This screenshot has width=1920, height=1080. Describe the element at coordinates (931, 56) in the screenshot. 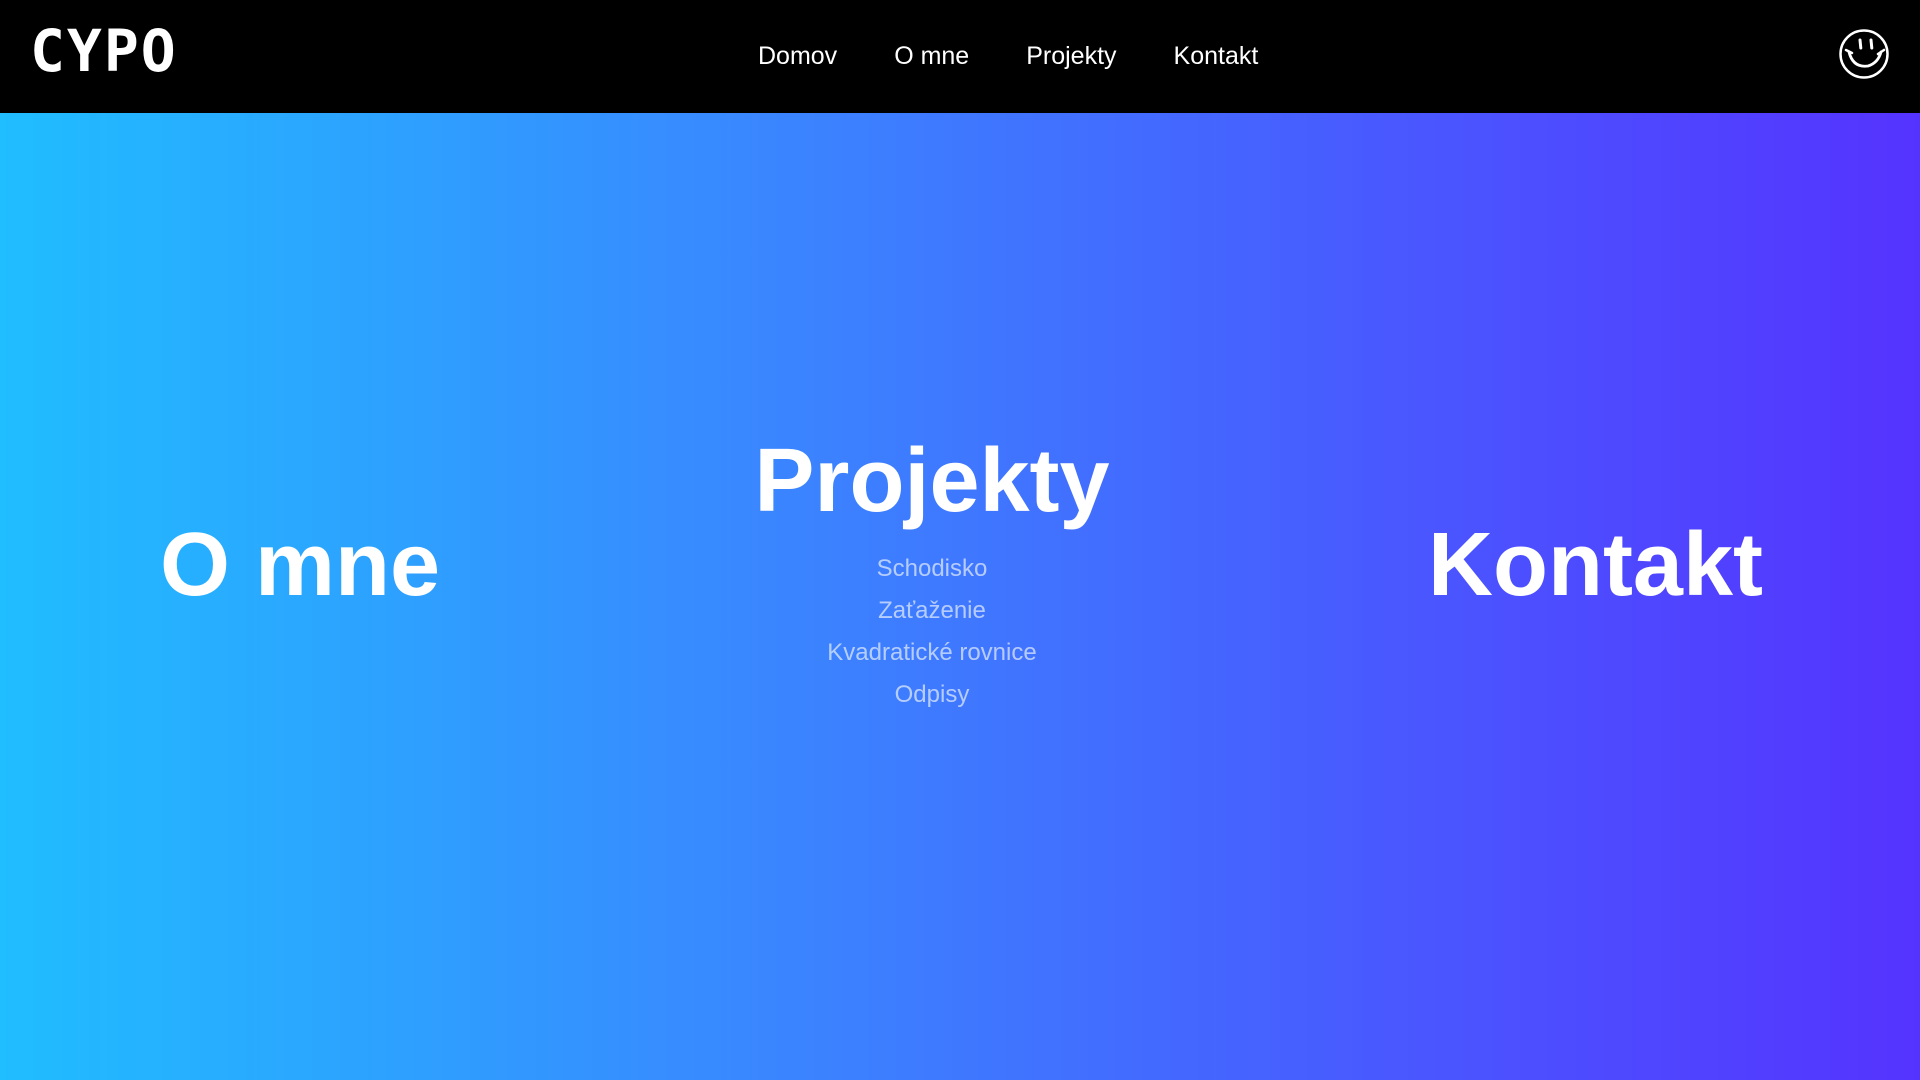

I see `nav-link-o-mne: O mne` at that location.